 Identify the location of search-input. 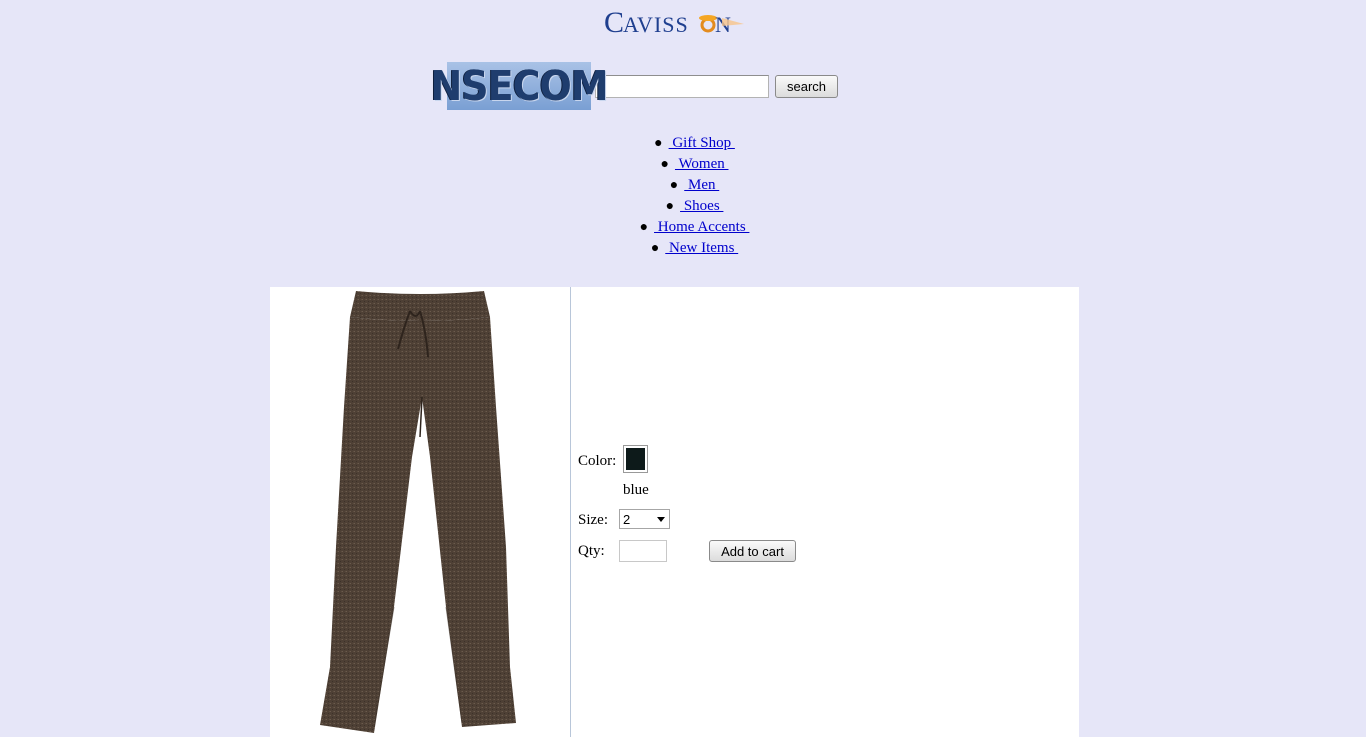
(682, 86).